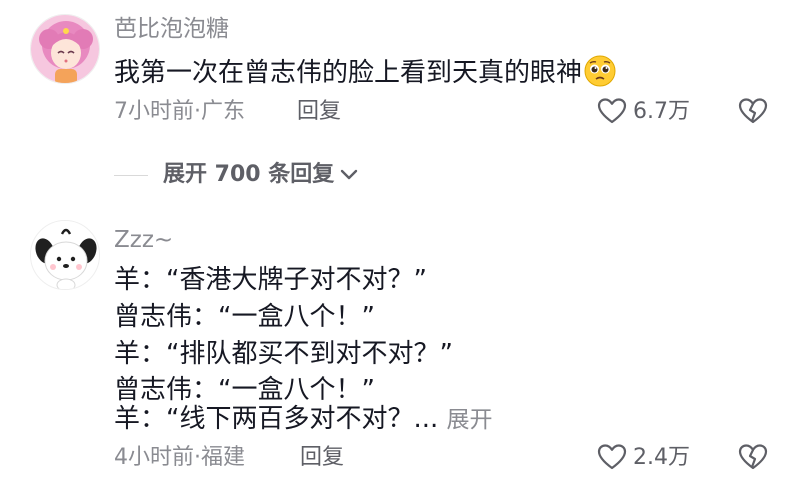 The image size is (800, 504). I want to click on anime-girl-avatar-icon, so click(65, 49).